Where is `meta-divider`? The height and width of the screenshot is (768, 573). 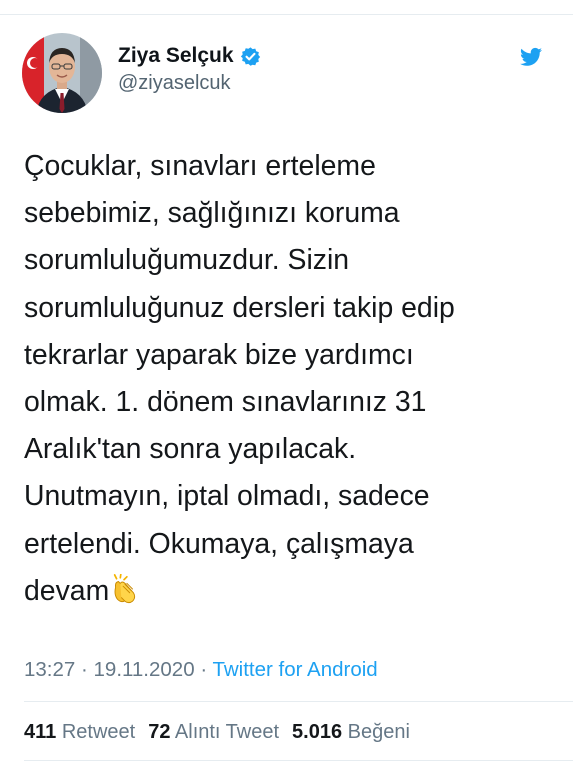 meta-divider is located at coordinates (298, 701).